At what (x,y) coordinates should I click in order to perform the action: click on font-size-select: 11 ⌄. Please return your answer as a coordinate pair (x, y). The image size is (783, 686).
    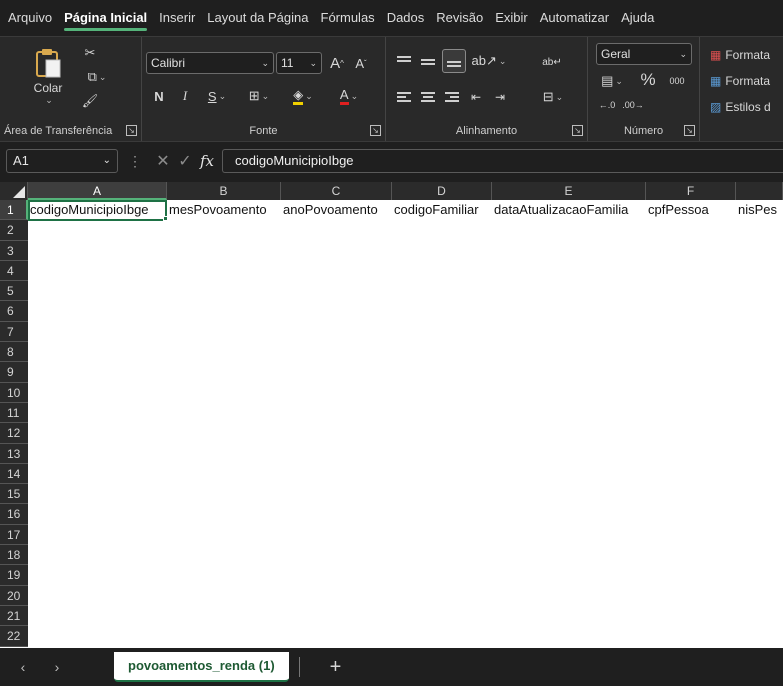
    Looking at the image, I should click on (299, 63).